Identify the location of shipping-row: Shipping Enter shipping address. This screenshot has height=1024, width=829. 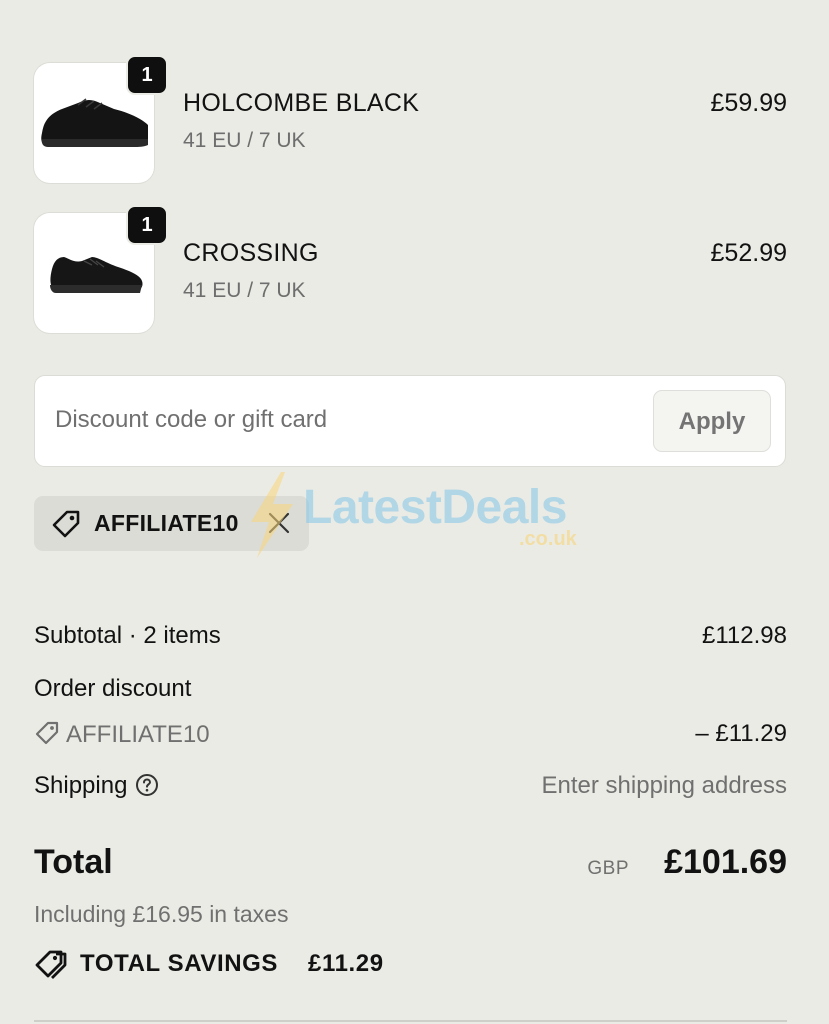
(410, 786).